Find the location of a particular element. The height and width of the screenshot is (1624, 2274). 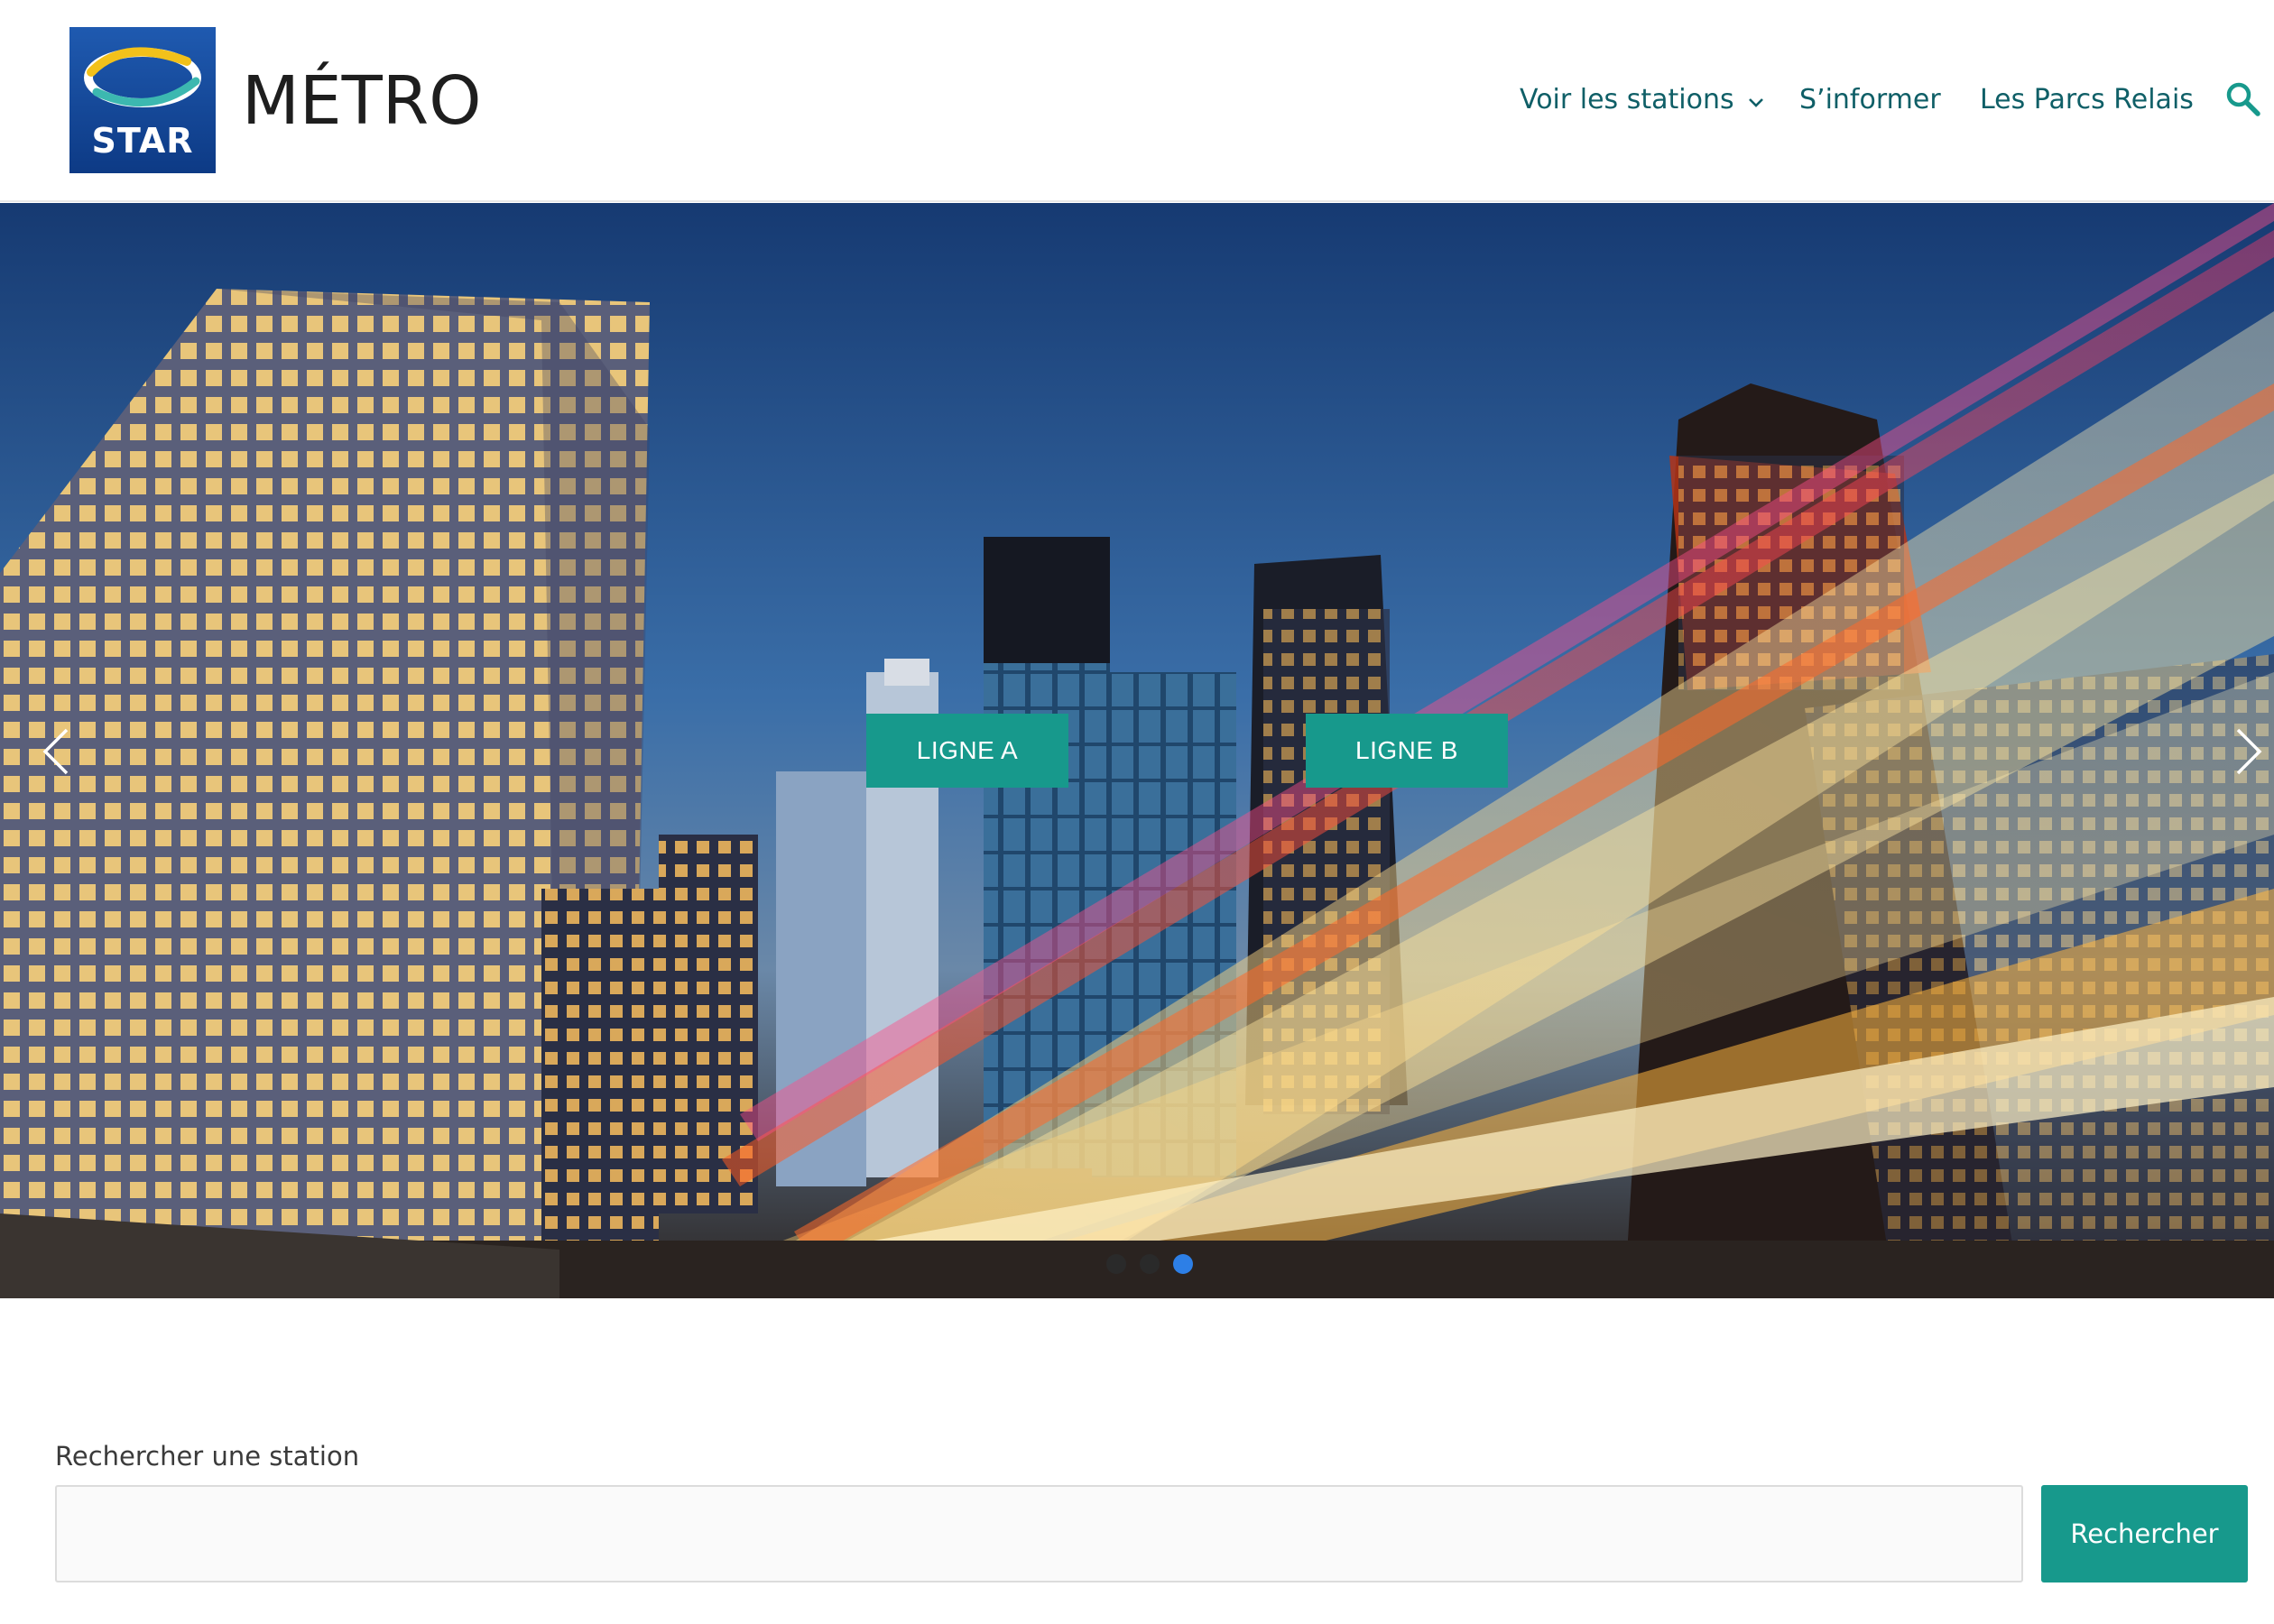

ligne-a-button: LIGNE A is located at coordinates (967, 751).